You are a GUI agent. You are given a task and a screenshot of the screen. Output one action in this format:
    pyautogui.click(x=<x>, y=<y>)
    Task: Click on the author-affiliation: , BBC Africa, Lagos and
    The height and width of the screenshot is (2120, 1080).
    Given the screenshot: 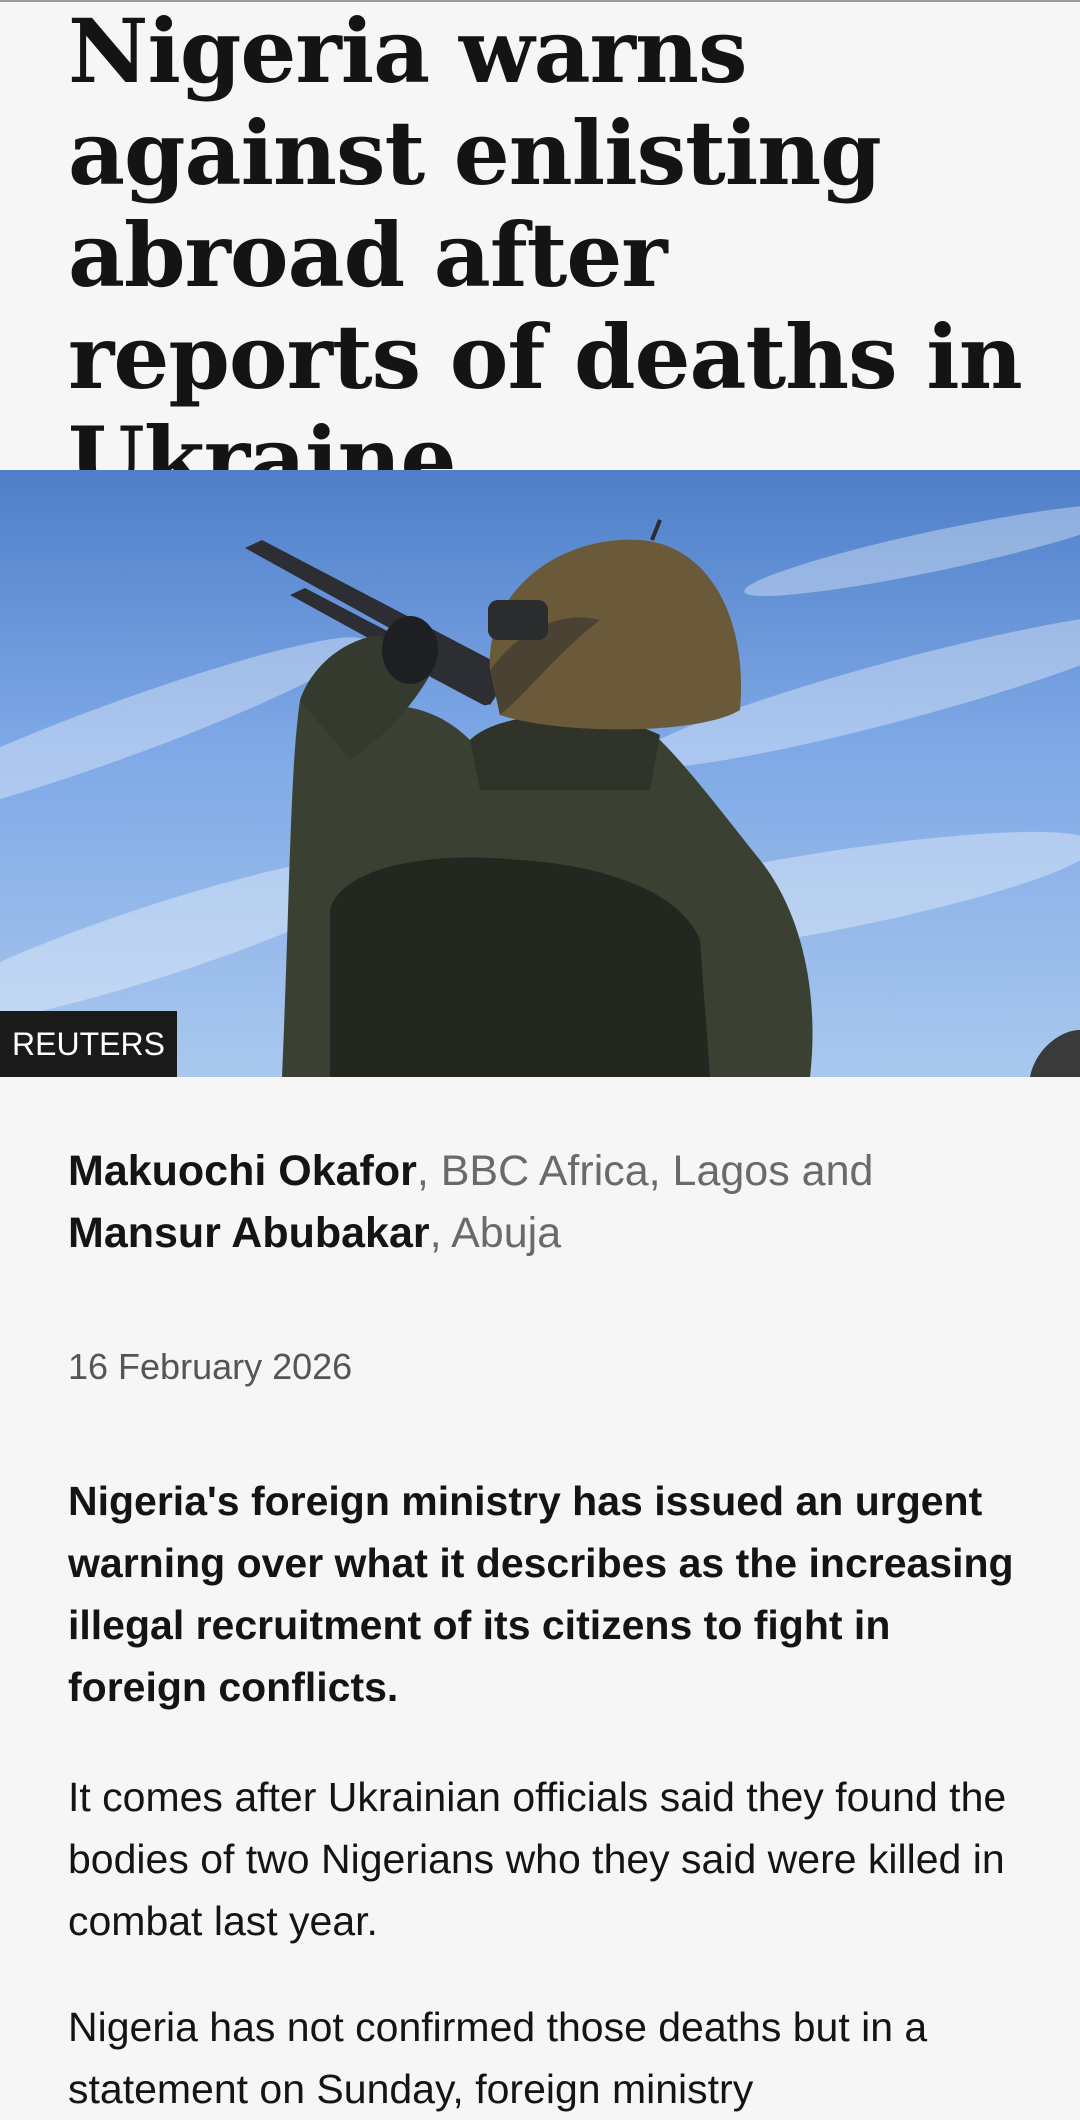 What is the action you would take?
    pyautogui.click(x=645, y=1171)
    